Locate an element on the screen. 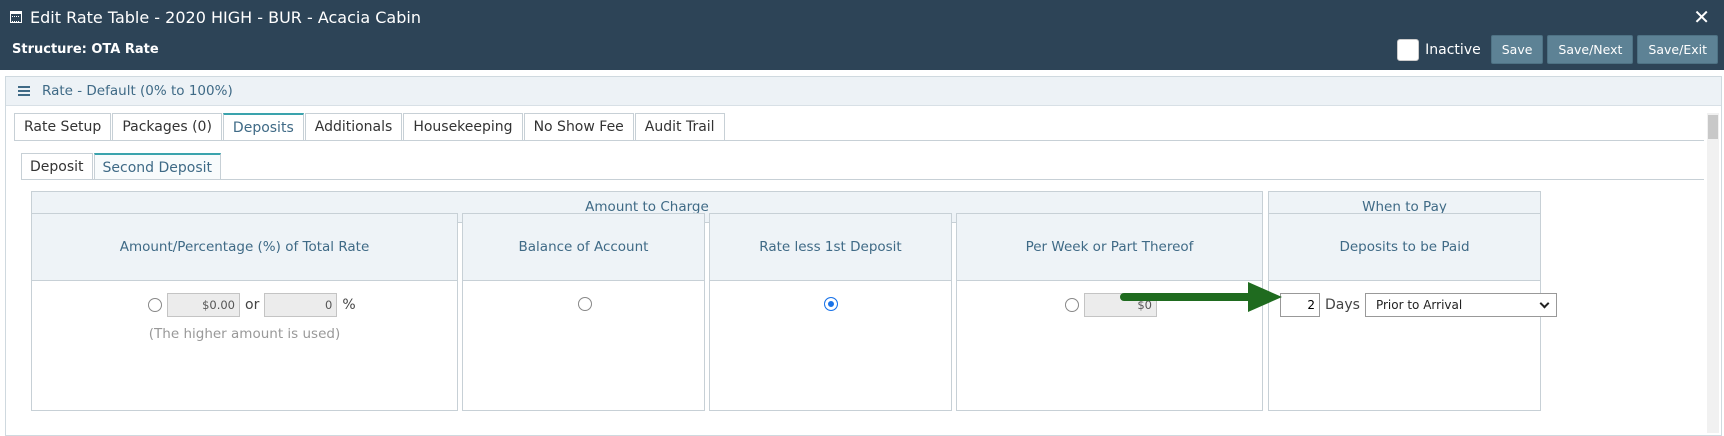  subtab-deposit: Deposit is located at coordinates (57, 166).